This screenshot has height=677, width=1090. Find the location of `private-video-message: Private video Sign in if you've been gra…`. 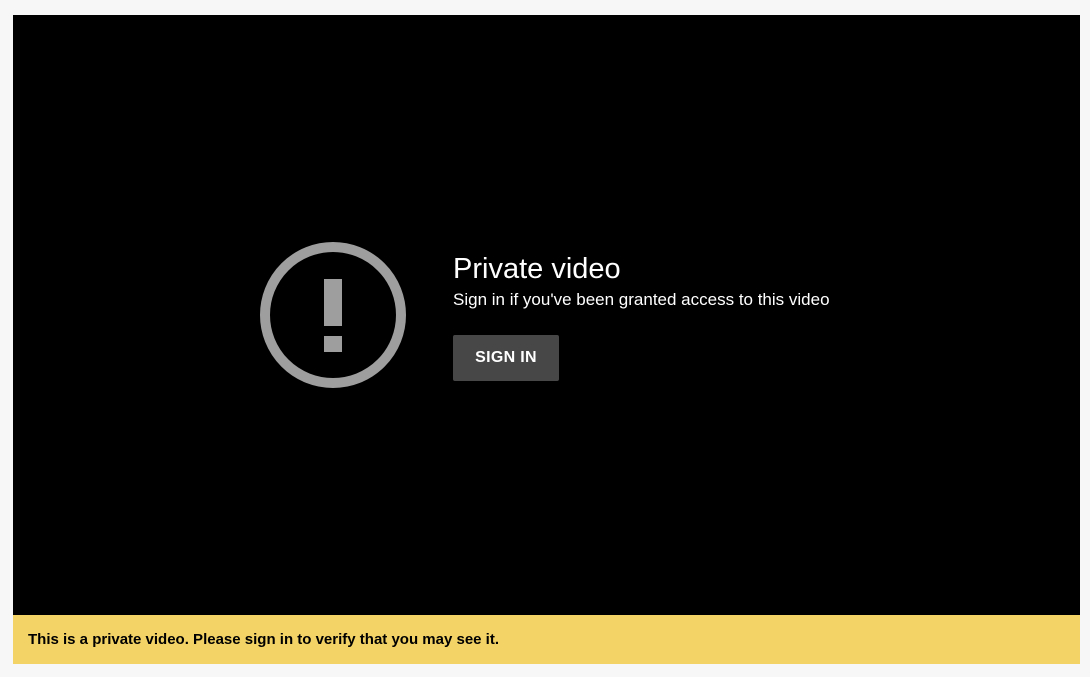

private-video-message: Private video Sign in if you've been gra… is located at coordinates (641, 316).